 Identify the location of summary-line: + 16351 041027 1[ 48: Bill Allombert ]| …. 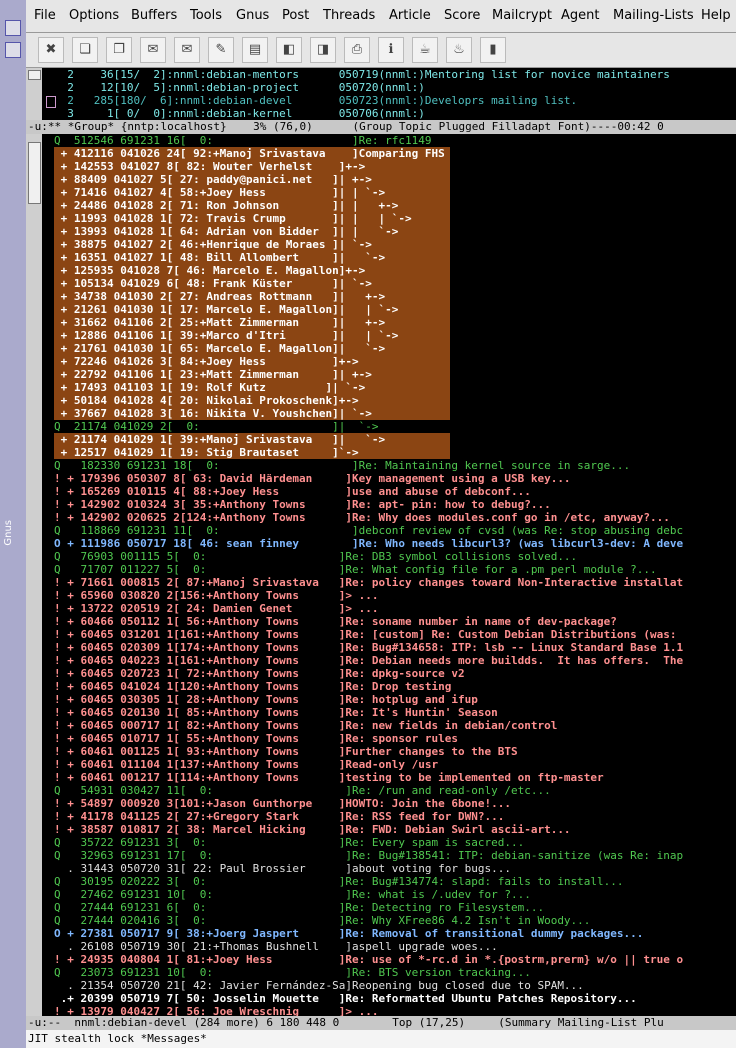
(252, 257).